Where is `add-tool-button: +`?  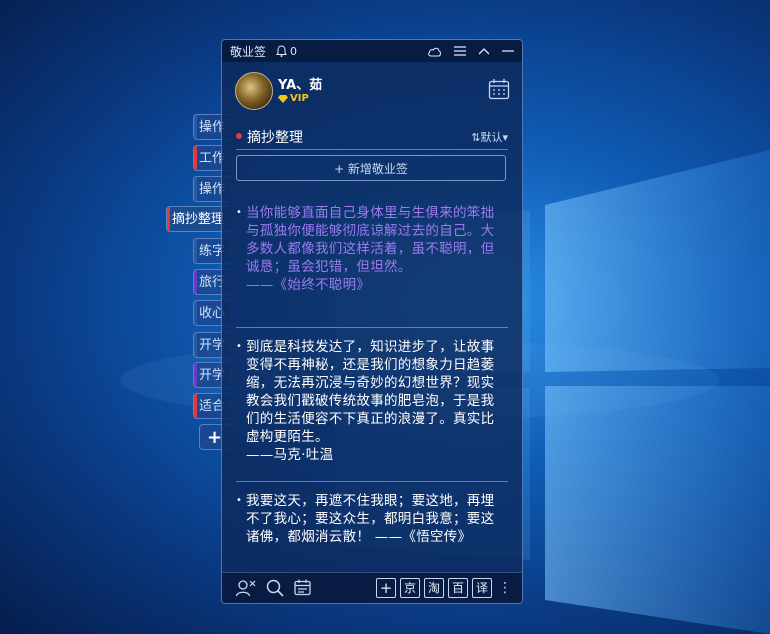 add-tool-button: + is located at coordinates (386, 588).